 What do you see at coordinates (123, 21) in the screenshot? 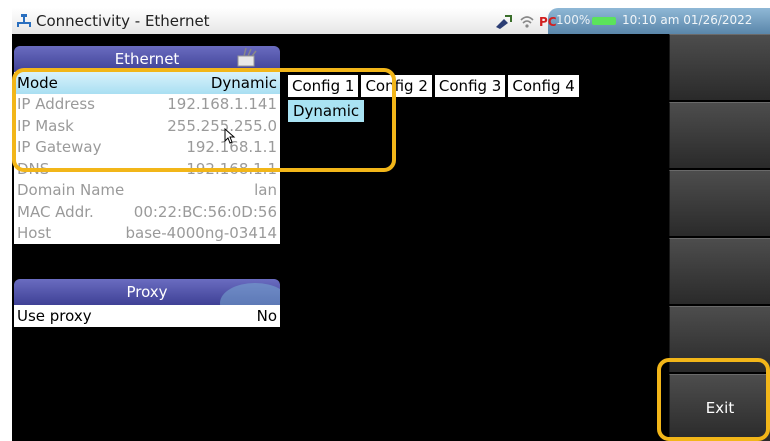
I see `window-title: Connectivity - Ethernet` at bounding box center [123, 21].